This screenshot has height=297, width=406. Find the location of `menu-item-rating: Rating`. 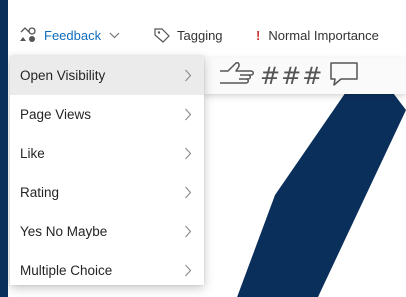

menu-item-rating: Rating is located at coordinates (107, 192).